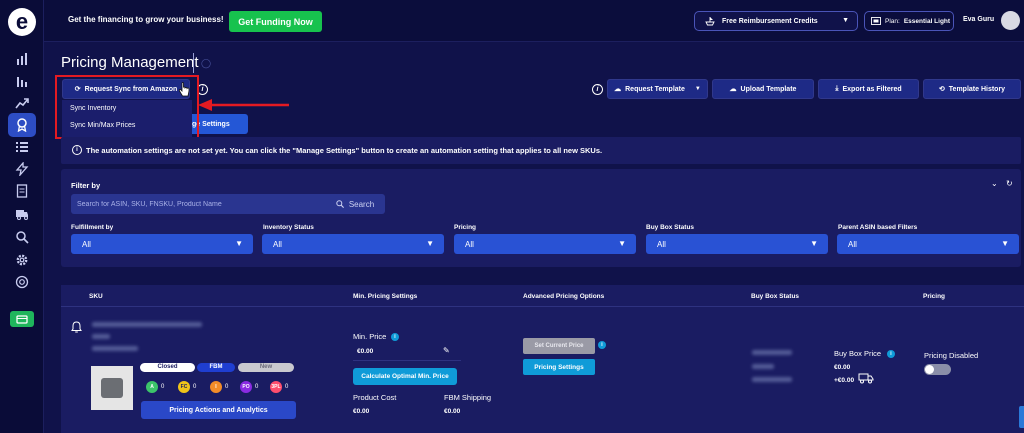  Describe the element at coordinates (452, 411) in the screenshot. I see `fbm-shipping-value: €0.00` at that location.